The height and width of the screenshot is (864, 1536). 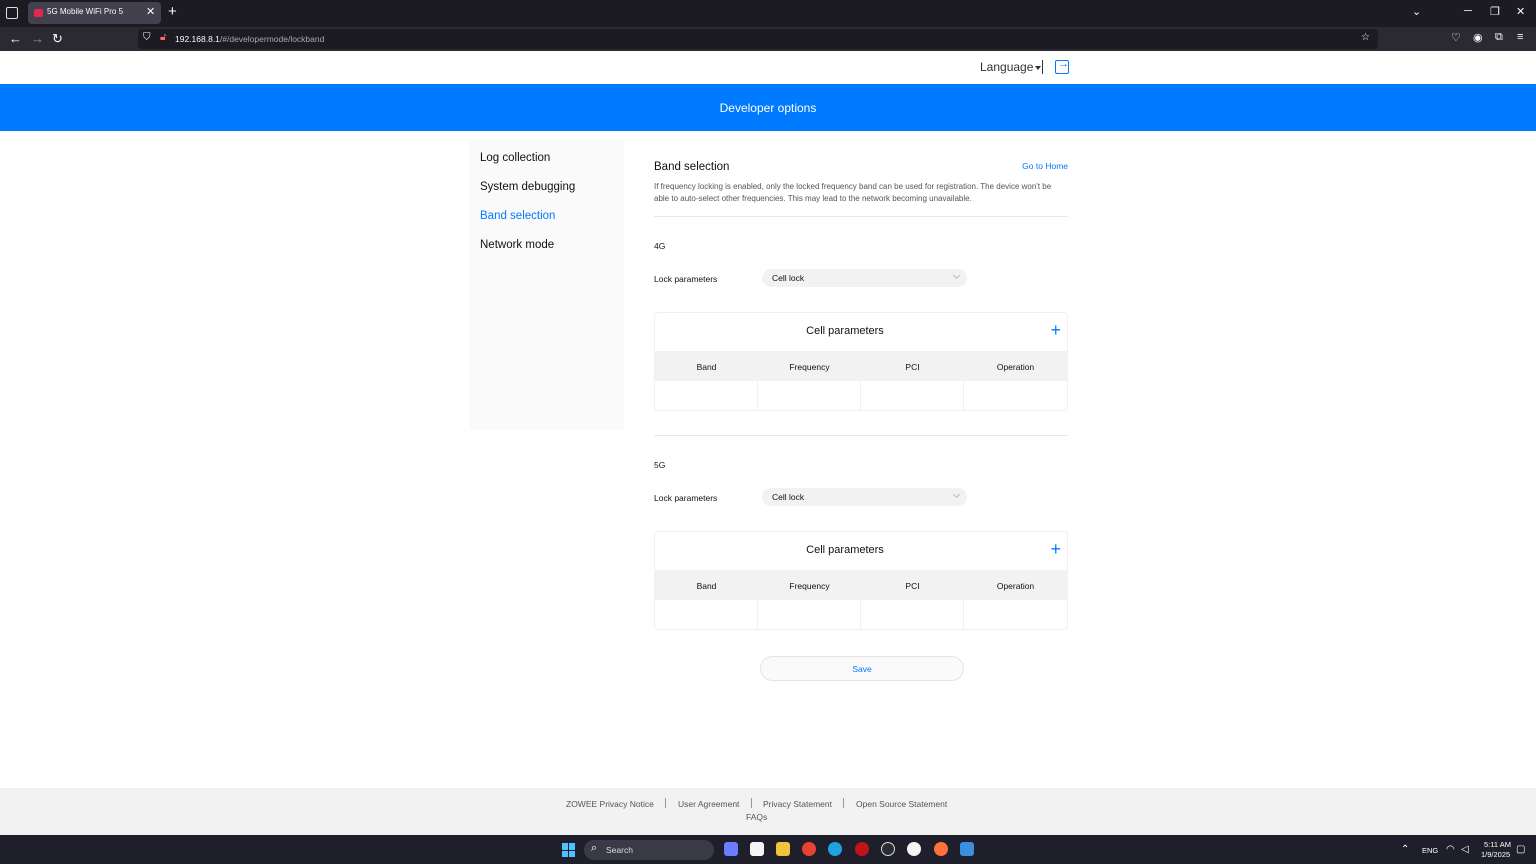 What do you see at coordinates (1416, 11) in the screenshot?
I see `tab-overflow-chevron-icon: ⌄` at bounding box center [1416, 11].